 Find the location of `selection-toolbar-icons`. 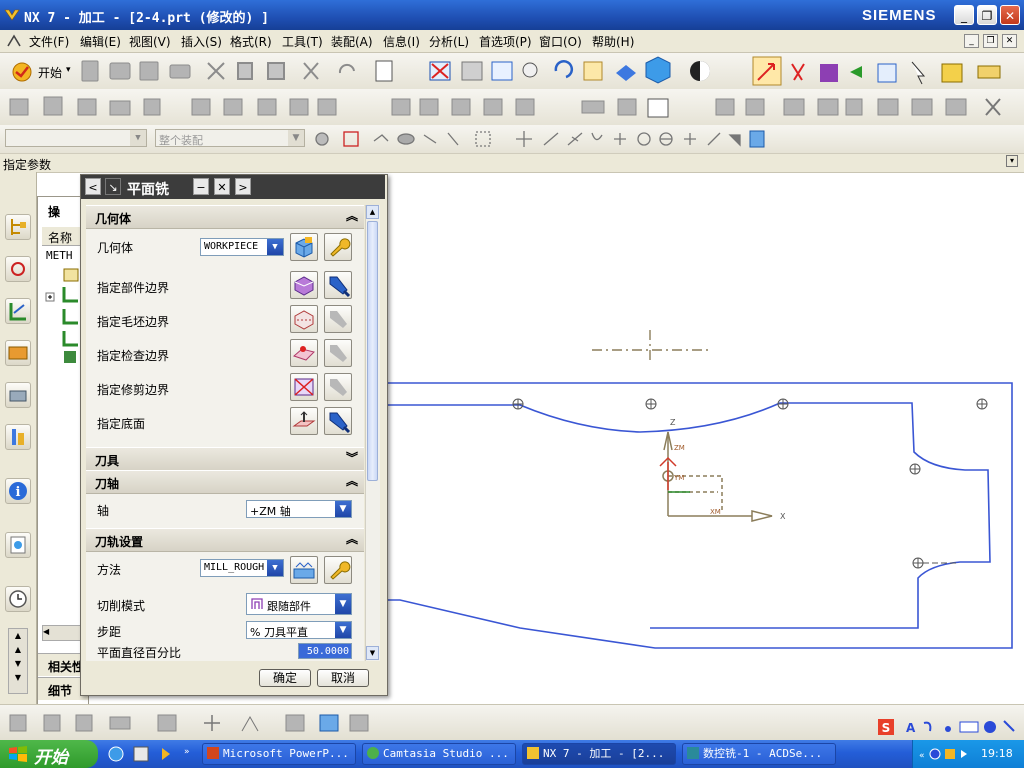

selection-toolbar-icons is located at coordinates (887, 72).